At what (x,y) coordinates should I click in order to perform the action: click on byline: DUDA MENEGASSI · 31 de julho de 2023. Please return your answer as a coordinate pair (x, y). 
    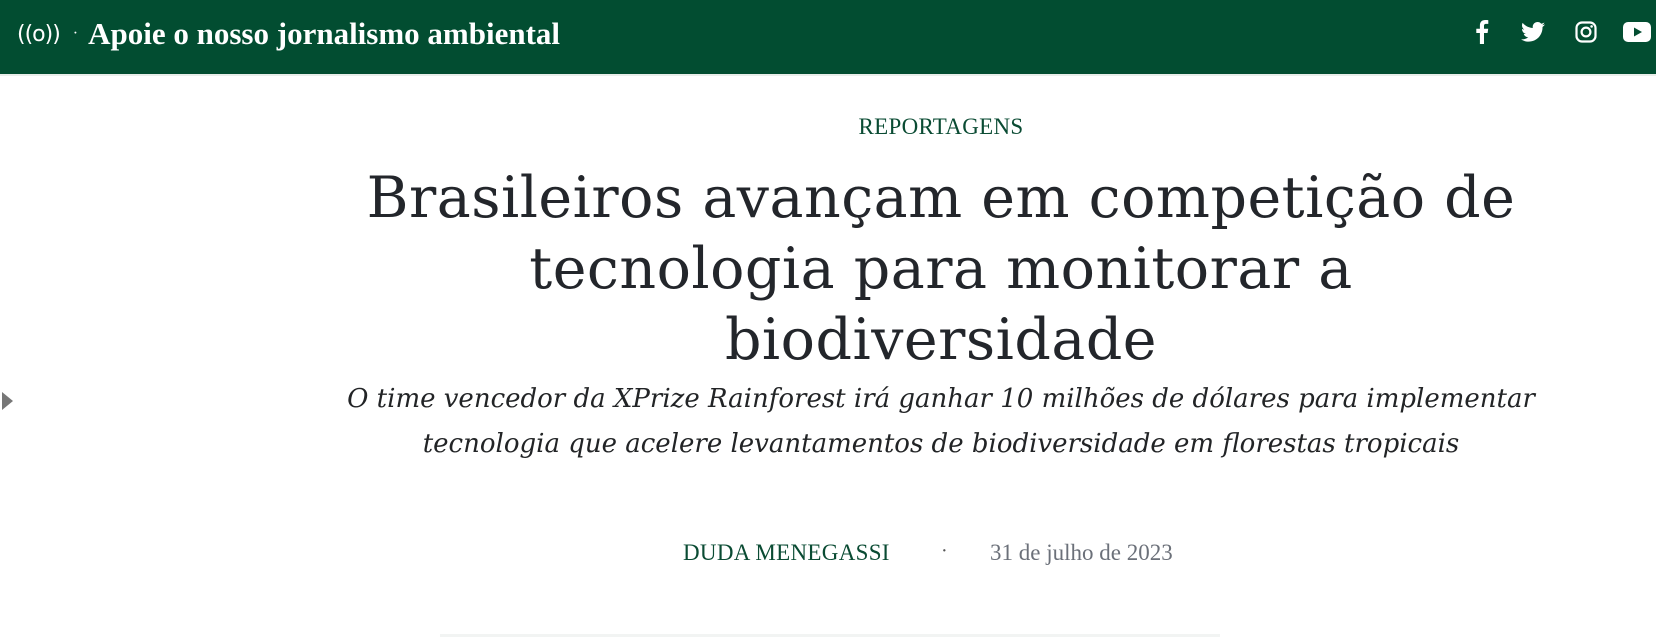
    Looking at the image, I should click on (828, 556).